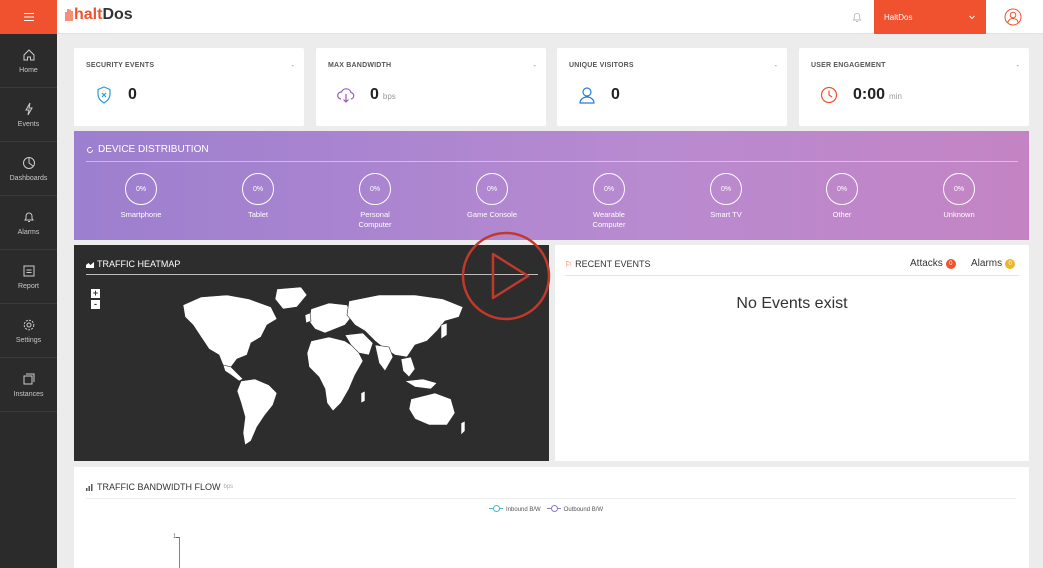 The width and height of the screenshot is (1043, 568). I want to click on map-region-north-america, so click(230, 331).